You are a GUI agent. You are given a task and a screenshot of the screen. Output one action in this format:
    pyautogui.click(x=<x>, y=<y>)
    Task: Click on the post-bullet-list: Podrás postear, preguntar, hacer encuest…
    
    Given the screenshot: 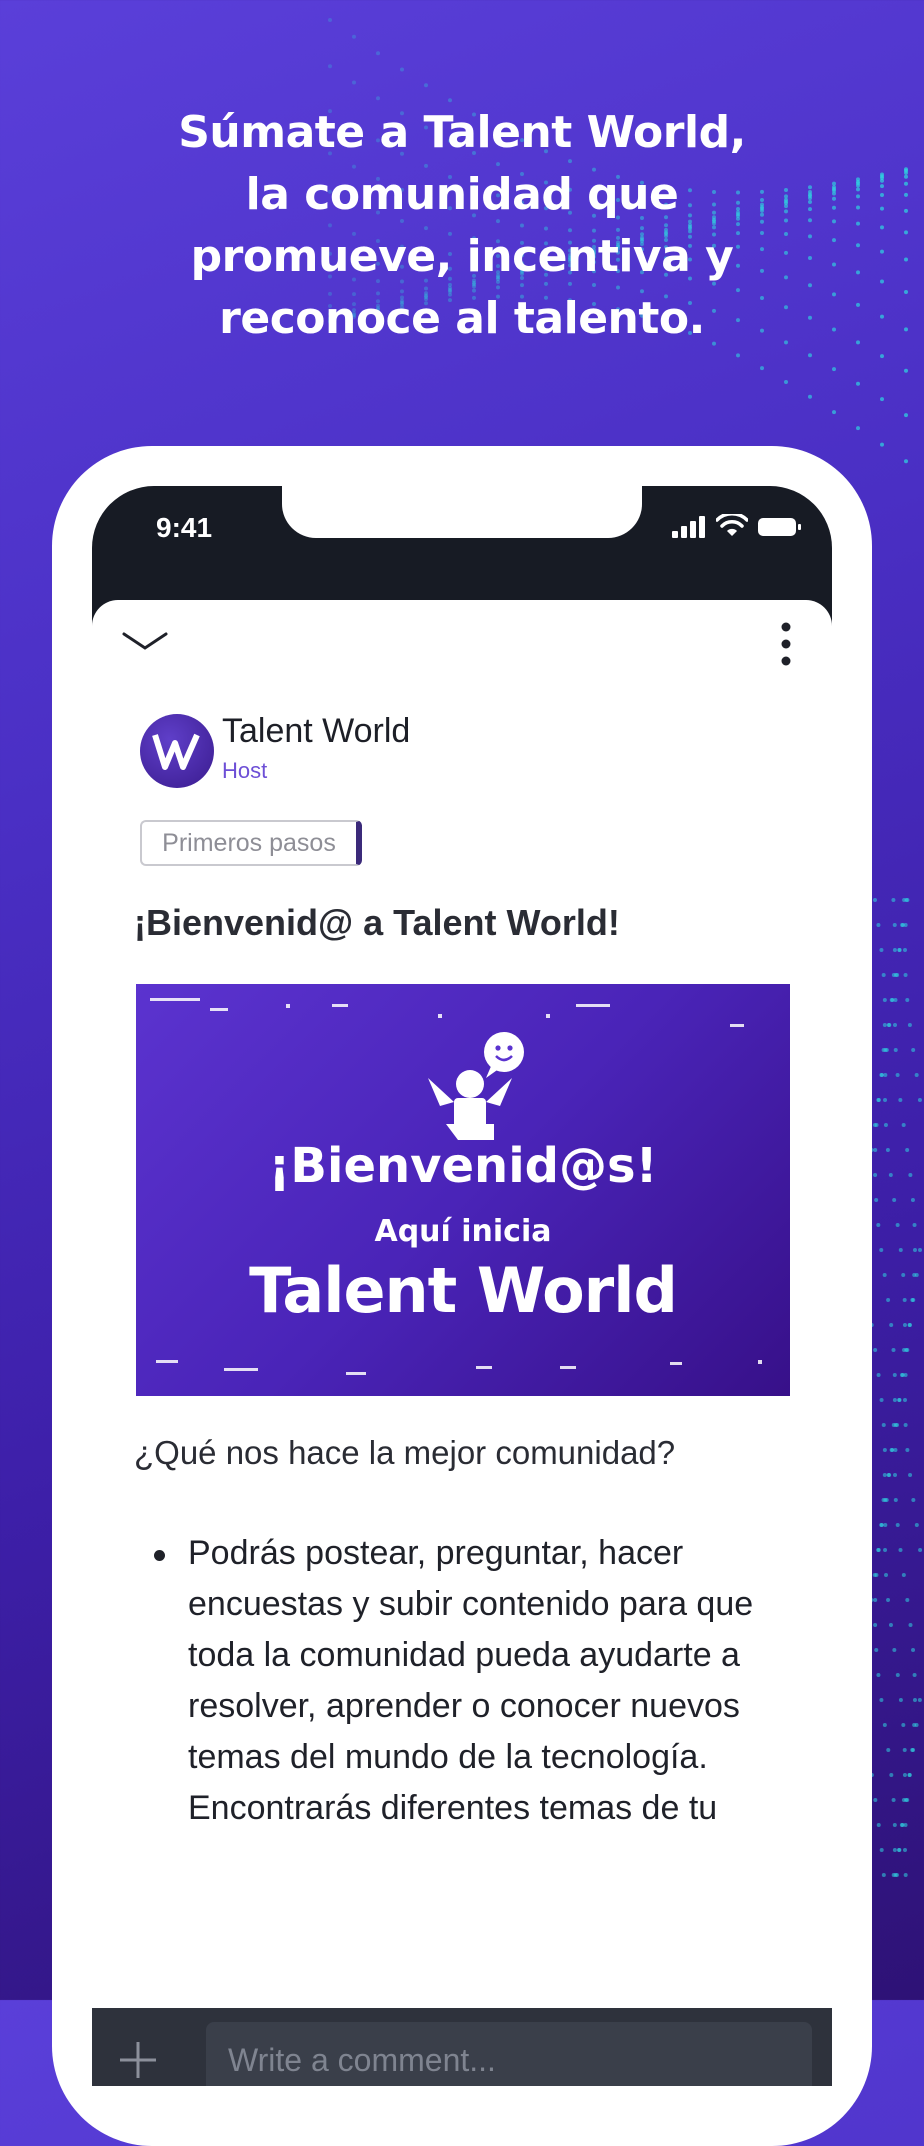 What is the action you would take?
    pyautogui.click(x=471, y=1681)
    